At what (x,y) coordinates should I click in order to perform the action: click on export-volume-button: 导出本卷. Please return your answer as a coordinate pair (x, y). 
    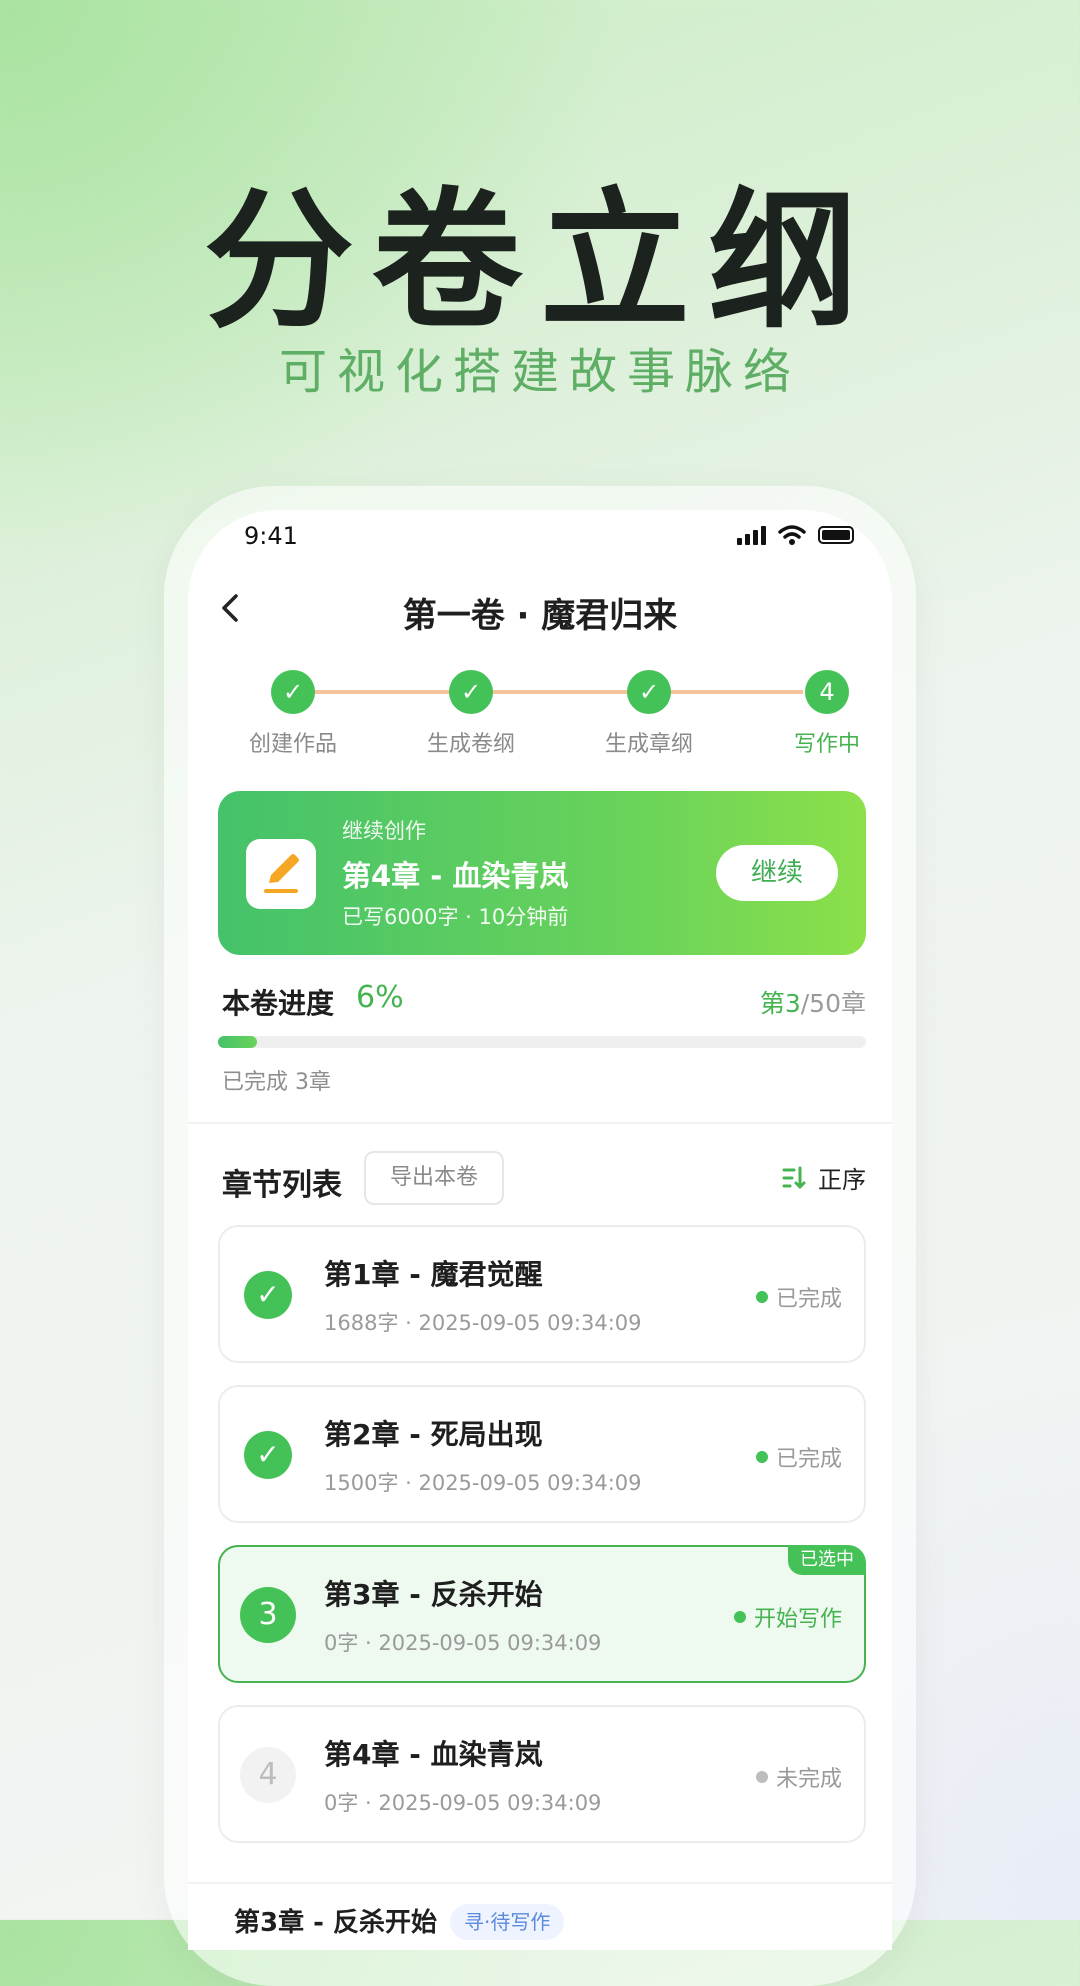
    Looking at the image, I should click on (434, 1178).